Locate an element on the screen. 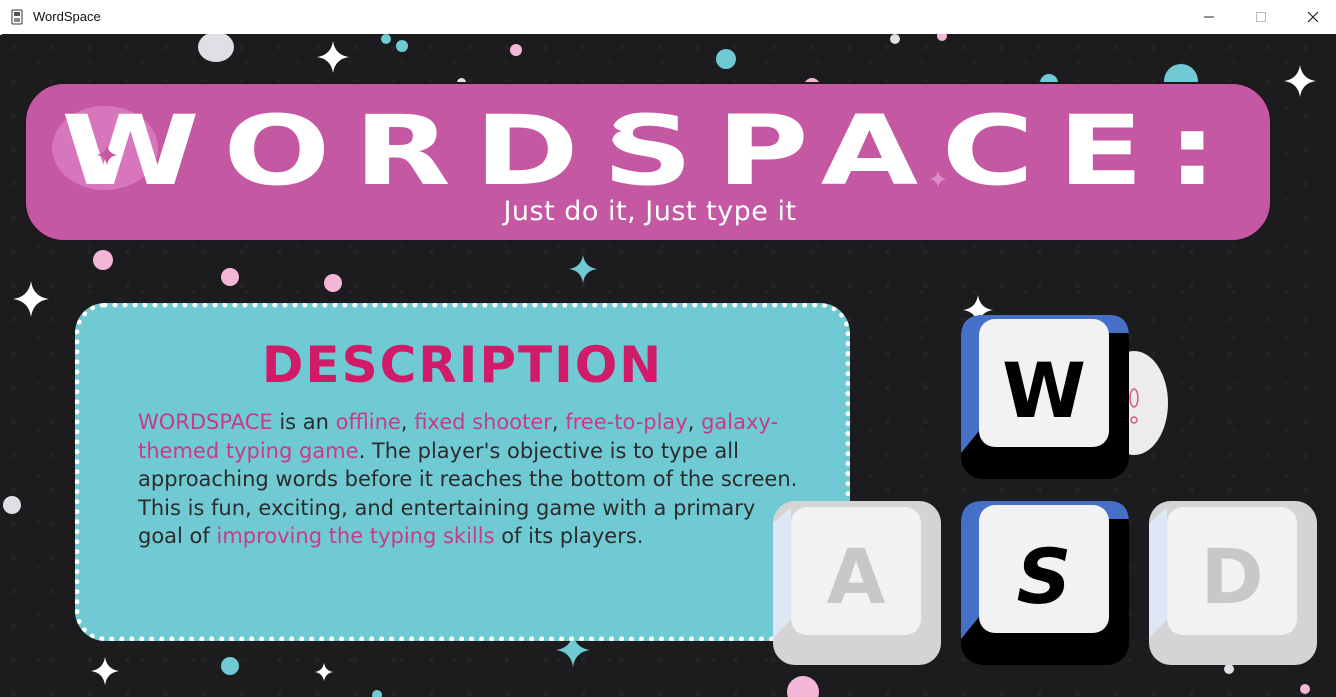 The height and width of the screenshot is (697, 1336). key-d-label: D is located at coordinates (1231, 576).